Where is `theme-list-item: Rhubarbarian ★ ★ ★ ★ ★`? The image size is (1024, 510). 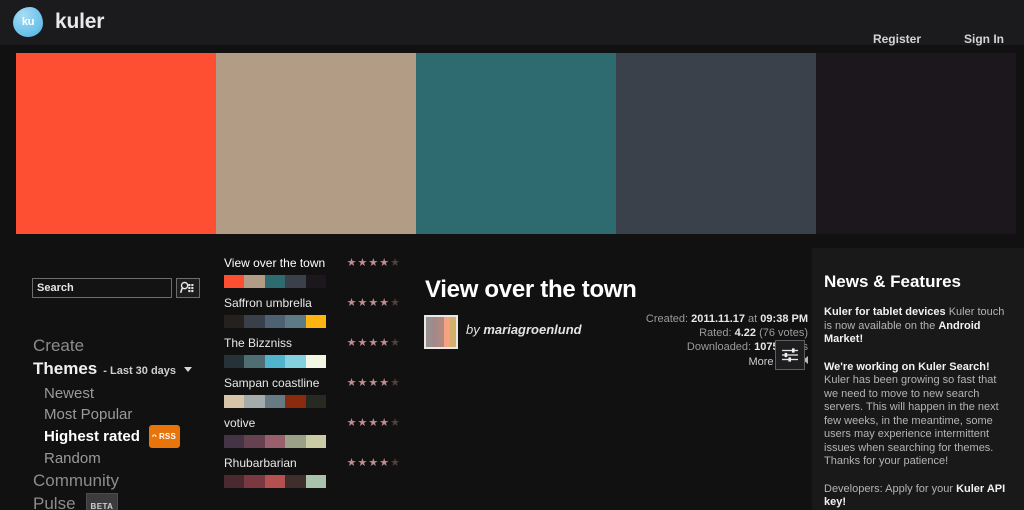
theme-list-item: Rhubarbarian ★ ★ ★ ★ ★ is located at coordinates (312, 468).